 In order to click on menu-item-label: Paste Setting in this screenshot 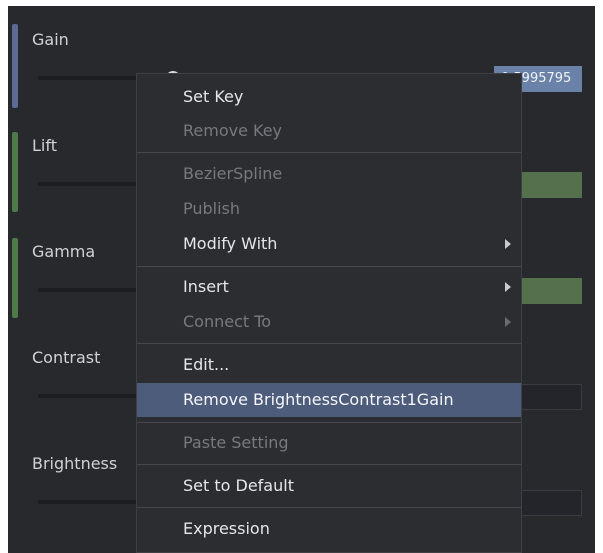, I will do `click(236, 442)`.